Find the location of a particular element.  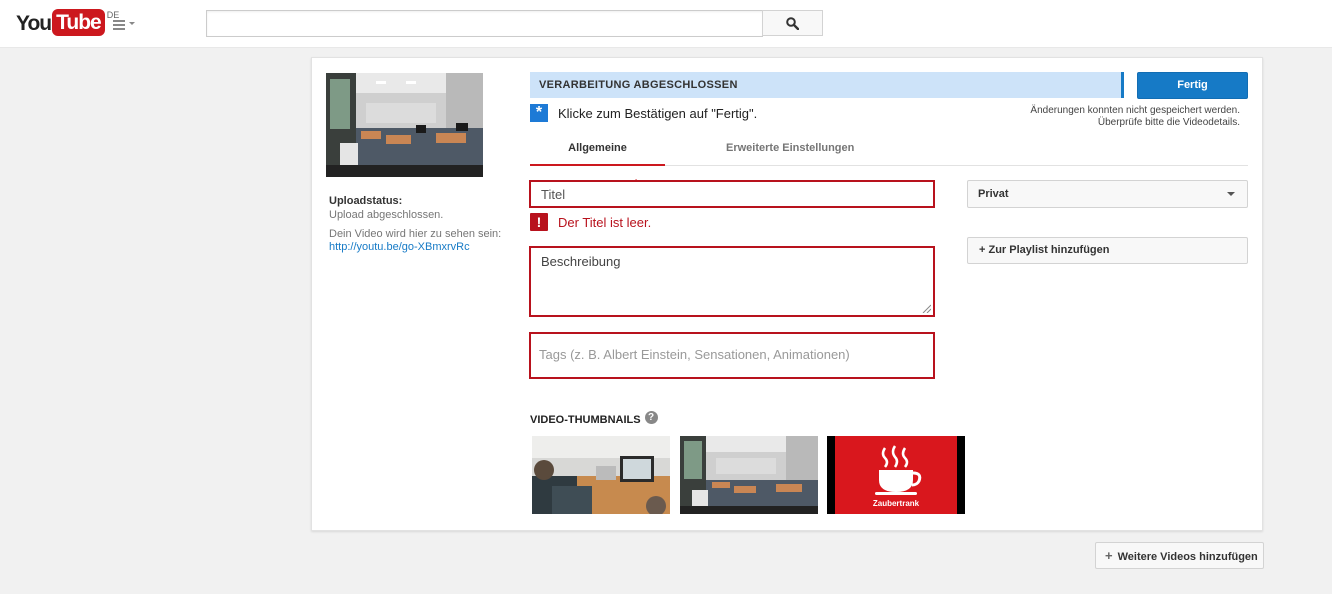

thumbnails-heading-text: VIDEO-THUMBNAILS is located at coordinates (585, 420).